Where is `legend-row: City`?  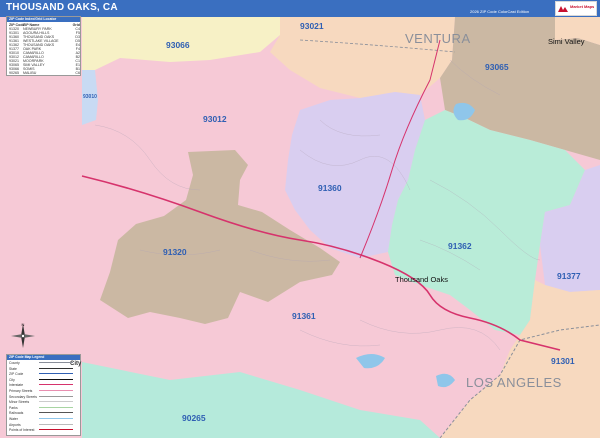
legend-row: City is located at coordinates (44, 380).